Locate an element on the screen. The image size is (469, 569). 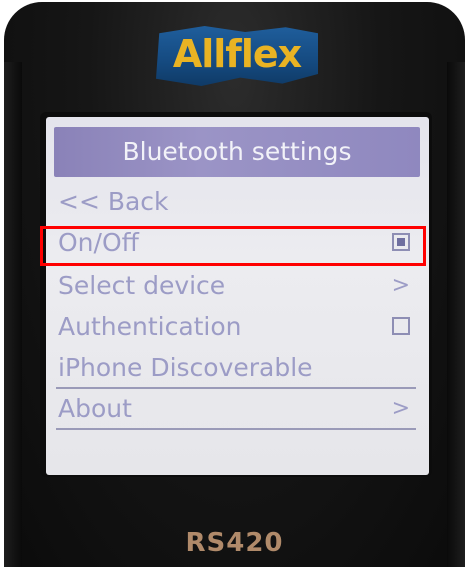
brand-logo: Allflex is located at coordinates (237, 57).